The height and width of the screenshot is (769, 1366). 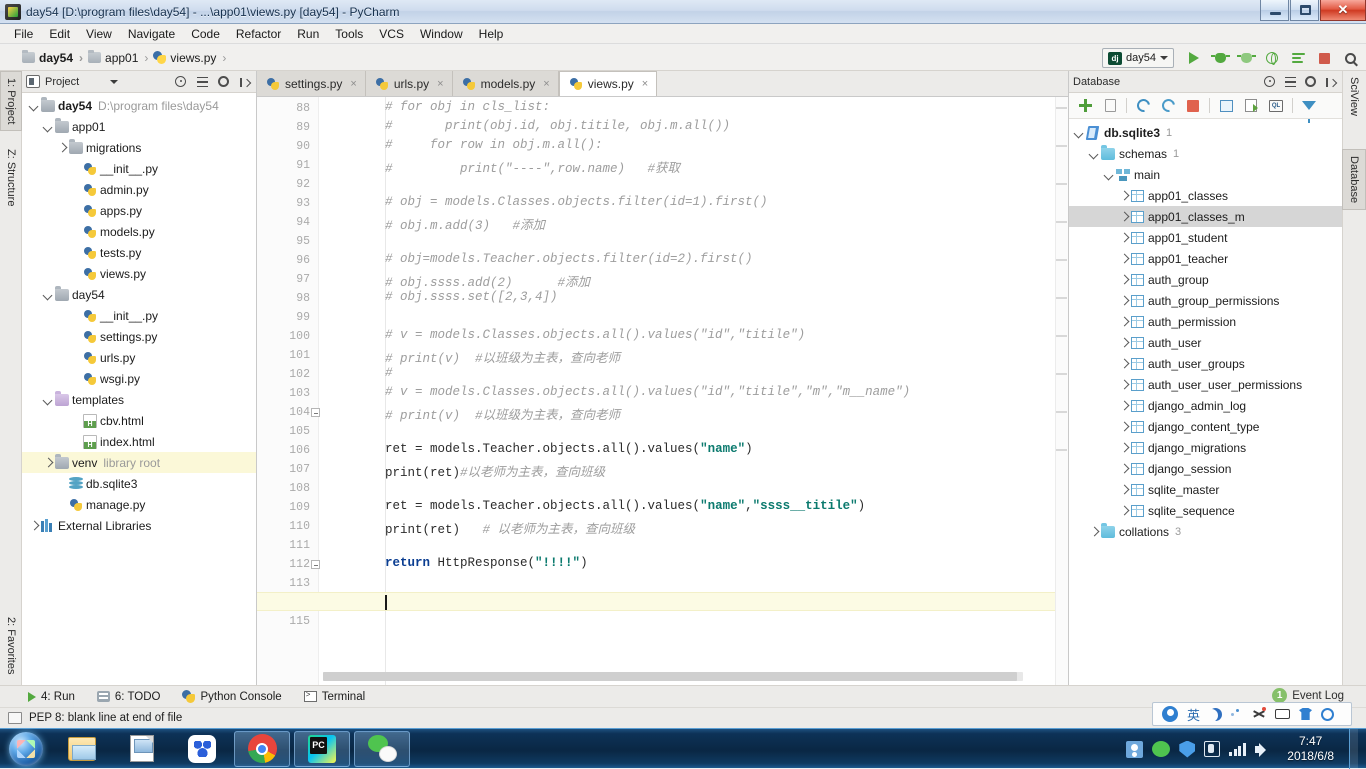 What do you see at coordinates (1205, 132) in the screenshot?
I see `database-tree-item: db.sqlite3 1` at bounding box center [1205, 132].